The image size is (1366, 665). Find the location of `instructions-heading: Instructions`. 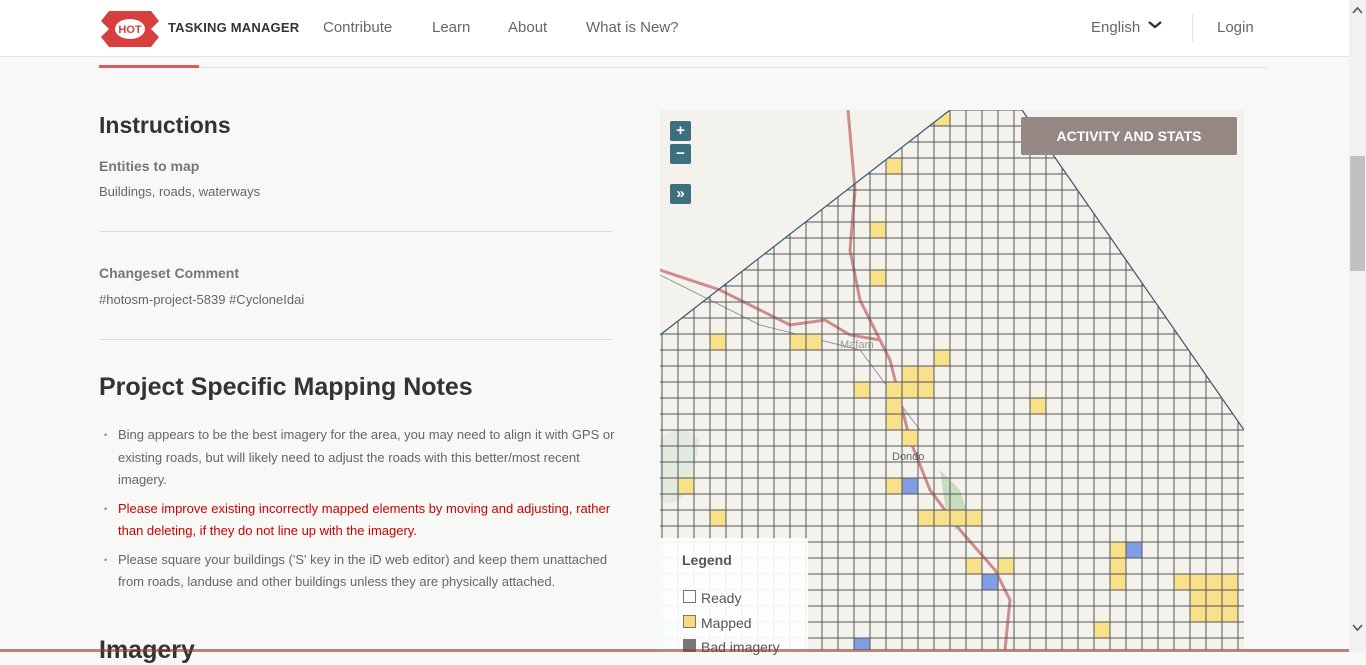

instructions-heading: Instructions is located at coordinates (165, 125).